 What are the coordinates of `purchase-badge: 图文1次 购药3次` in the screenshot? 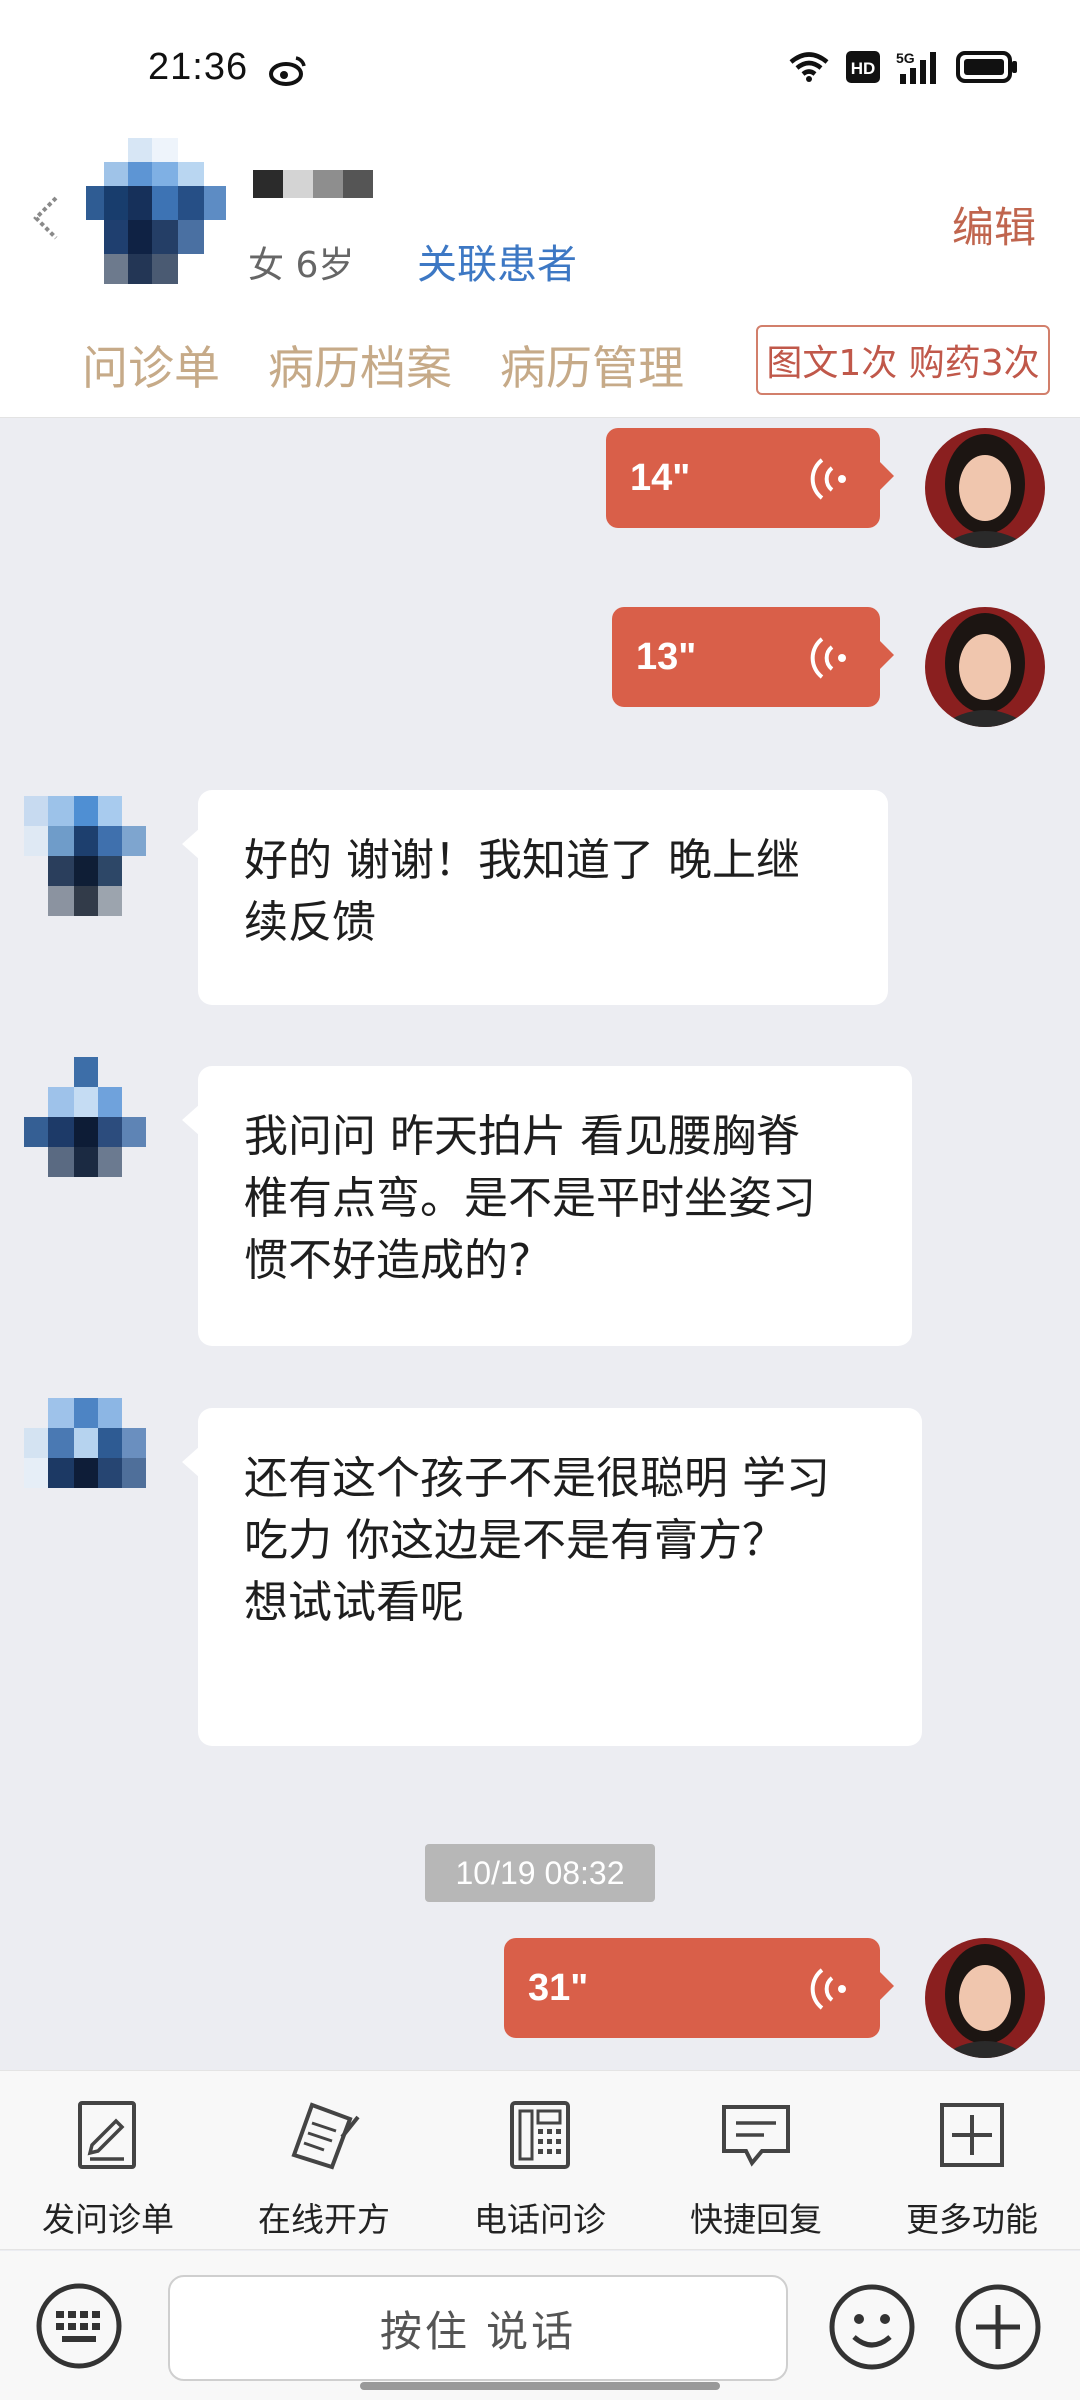 It's located at (903, 360).